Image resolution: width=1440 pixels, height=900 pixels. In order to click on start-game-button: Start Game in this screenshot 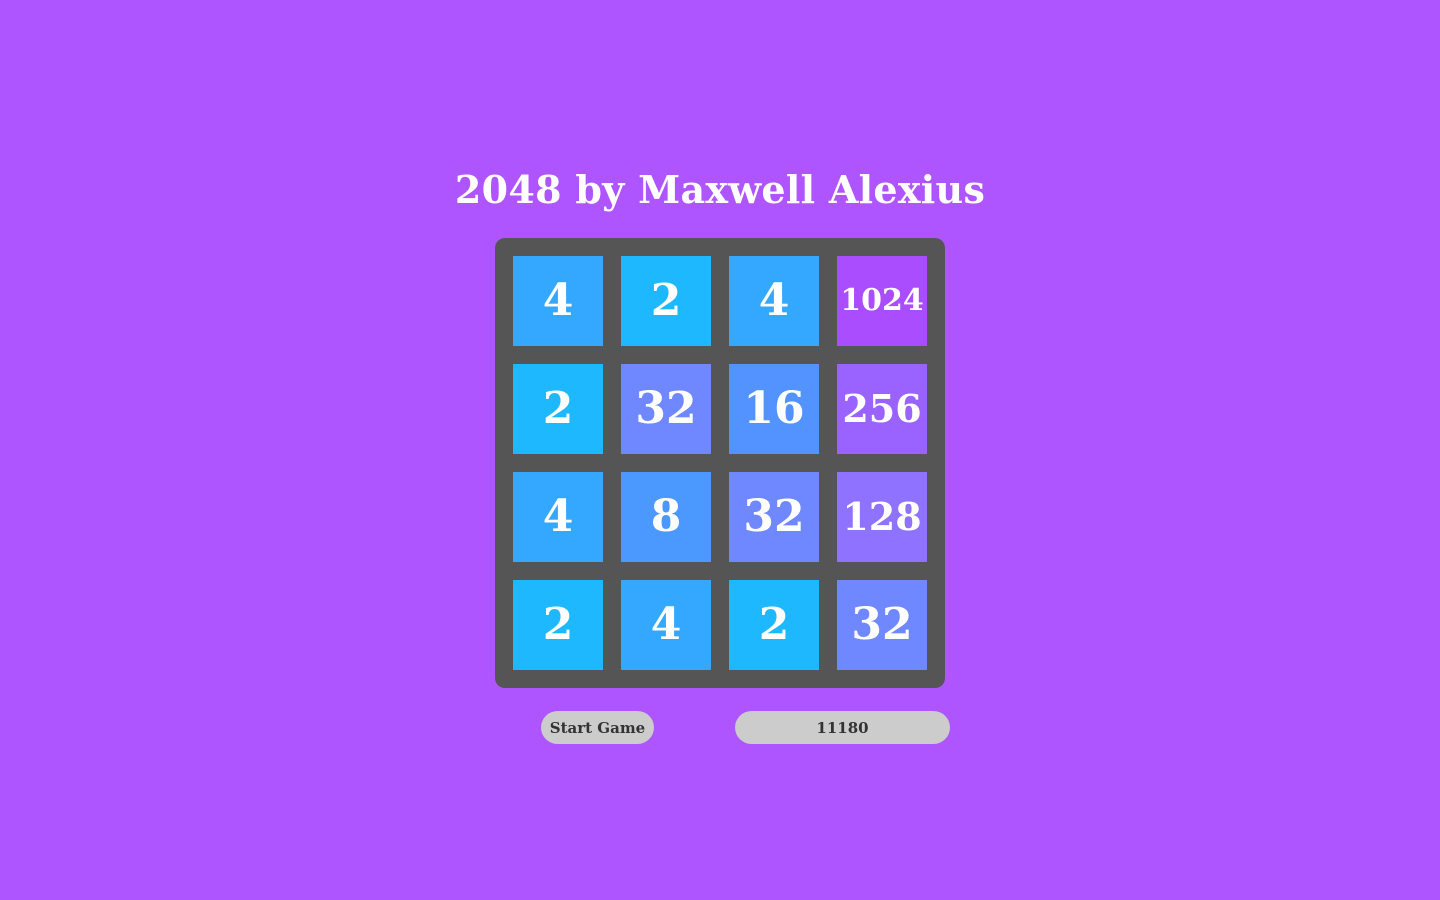, I will do `click(597, 727)`.